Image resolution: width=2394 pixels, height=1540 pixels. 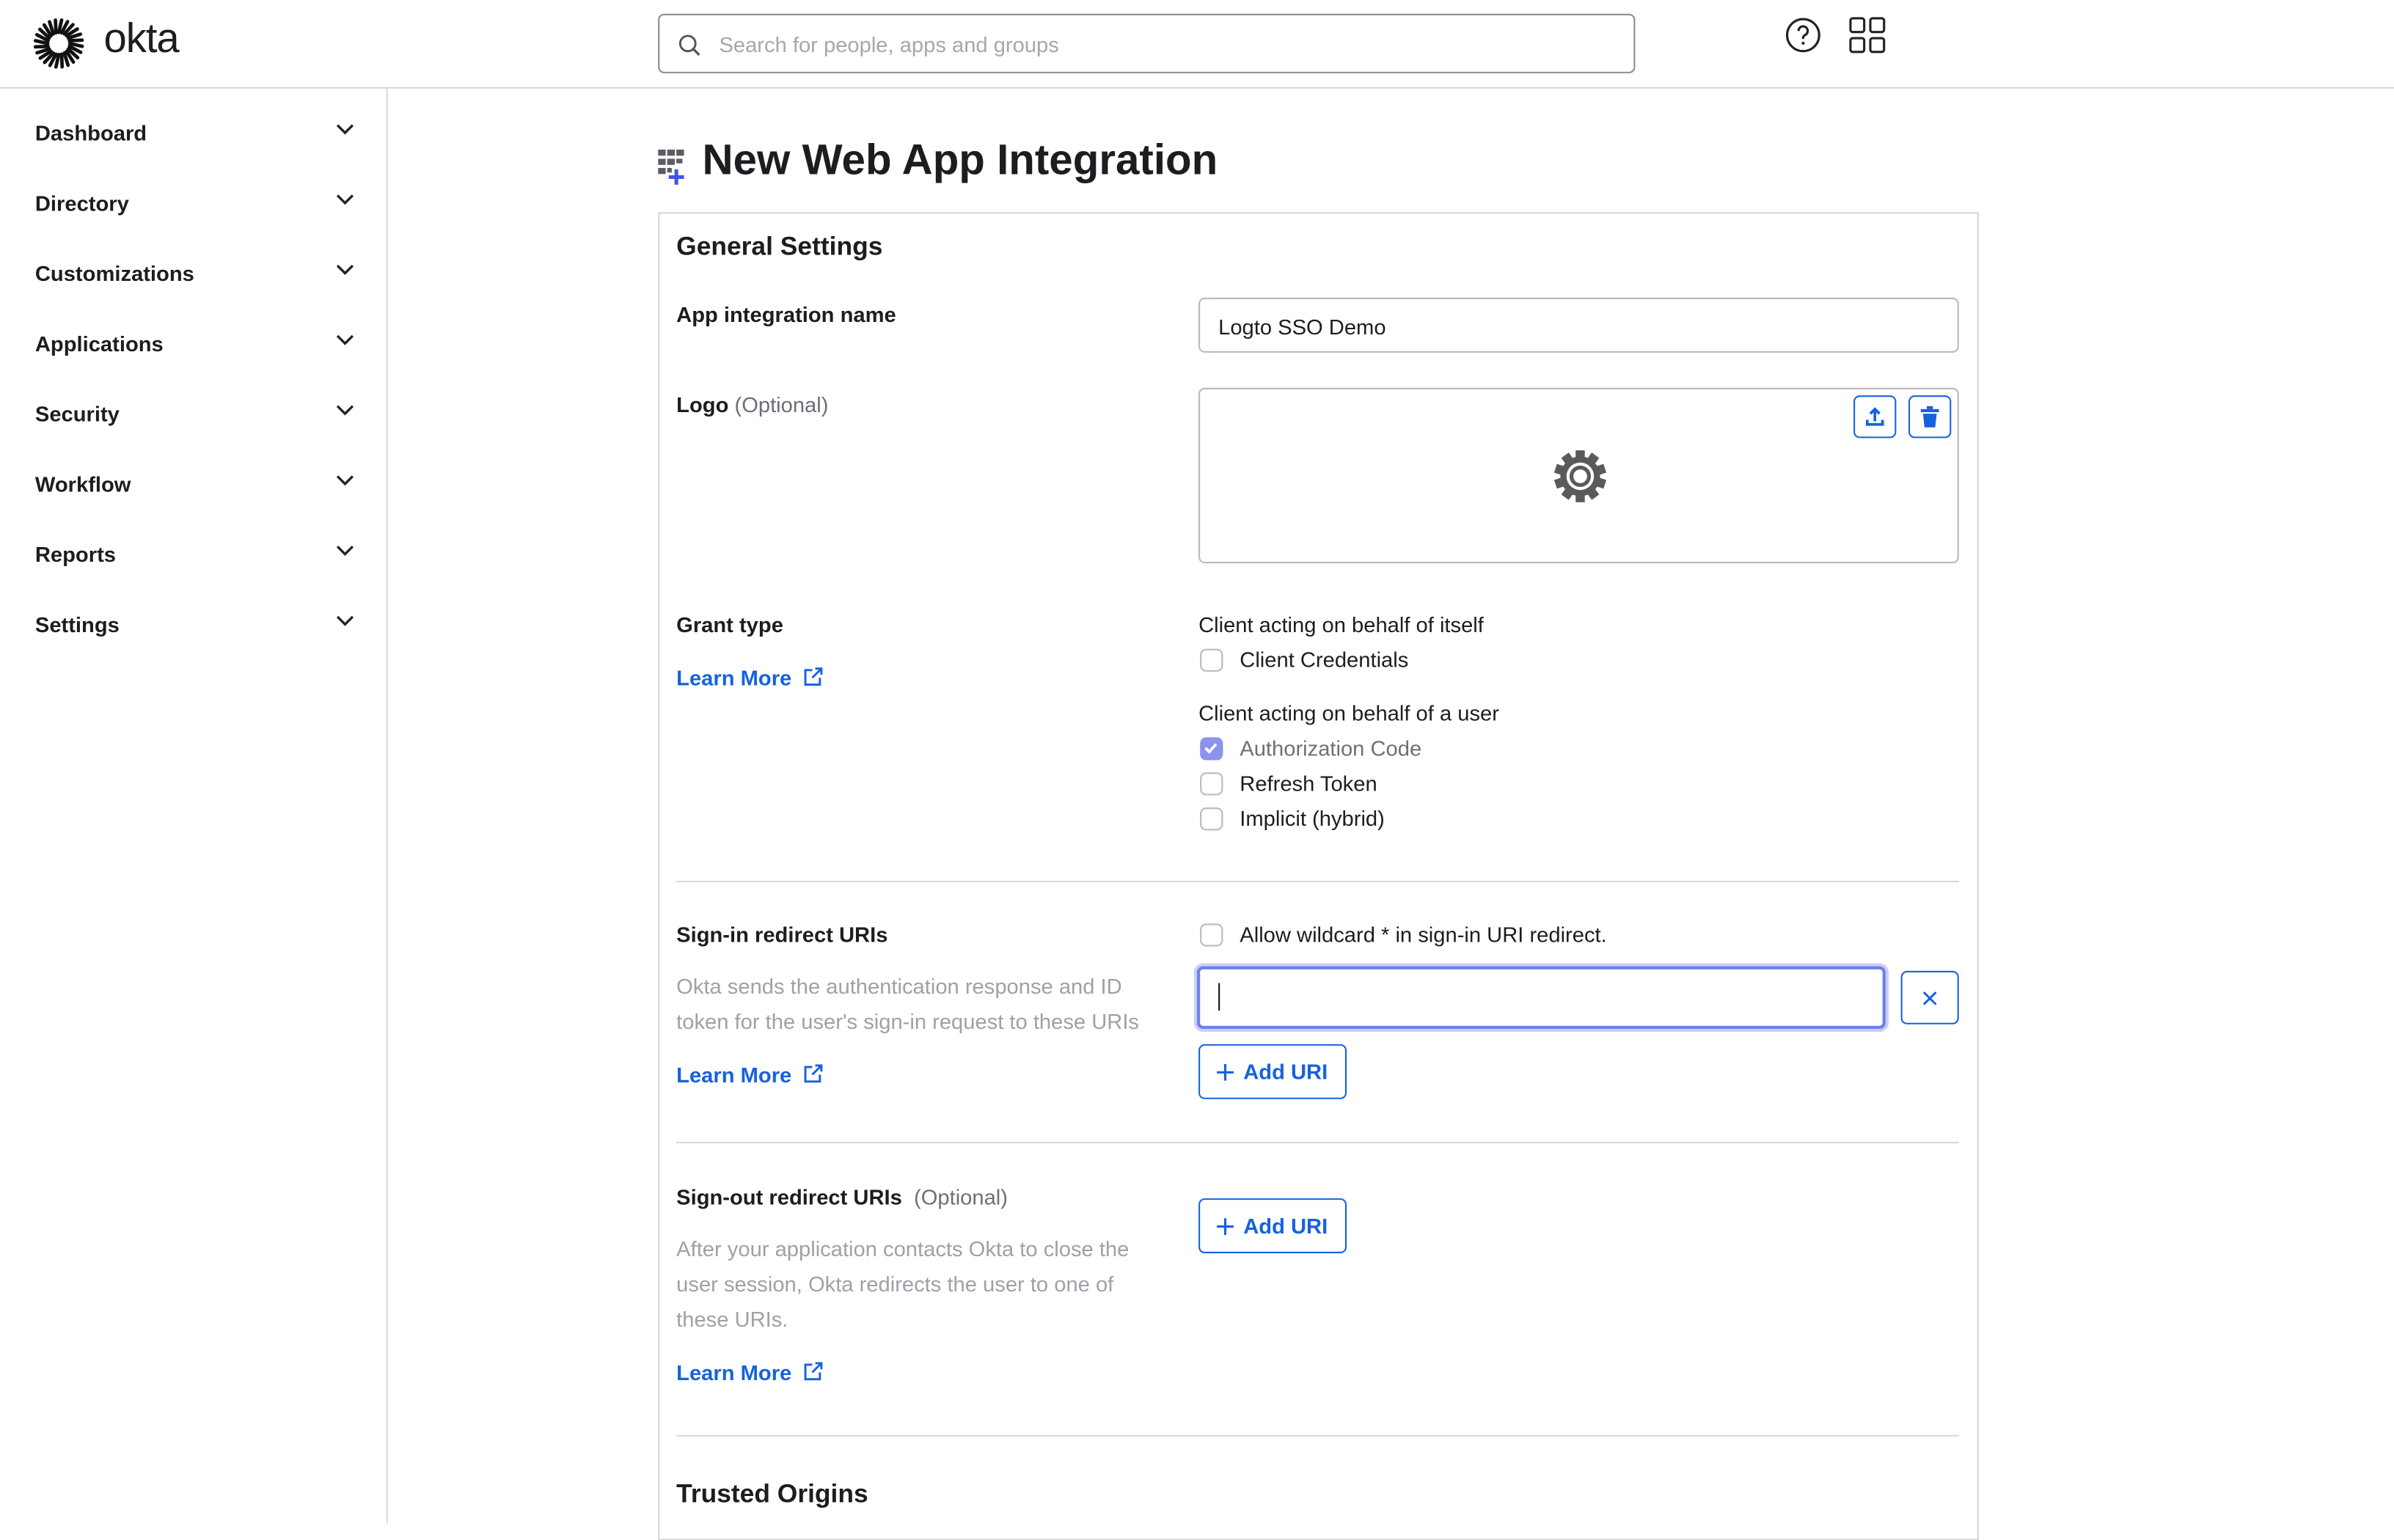 I want to click on sidebar-item-label: Customizations, so click(x=114, y=273).